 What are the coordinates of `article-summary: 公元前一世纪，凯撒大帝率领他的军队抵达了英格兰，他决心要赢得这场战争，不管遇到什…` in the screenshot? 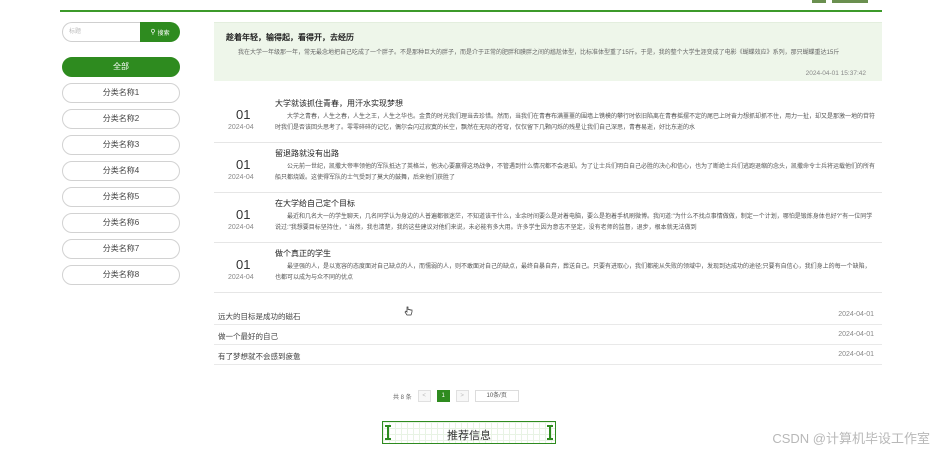 It's located at (575, 172).